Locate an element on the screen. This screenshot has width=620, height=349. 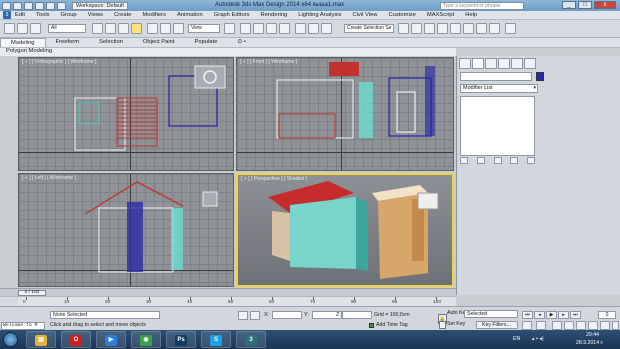
scale-icon is located at coordinates (178, 28).